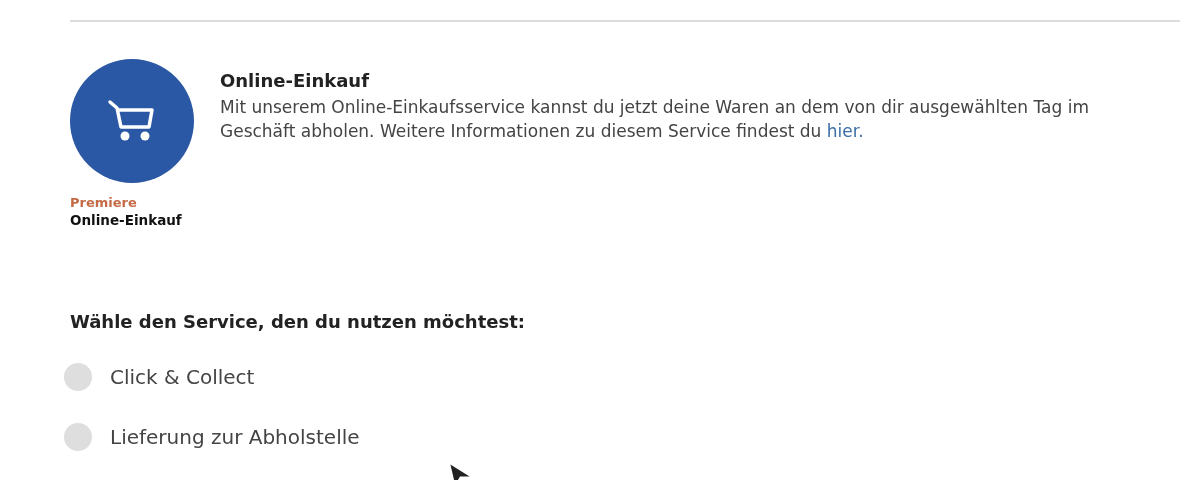 This screenshot has width=1200, height=480. I want to click on option-label: Lieferung zur Abholstelle, so click(235, 437).